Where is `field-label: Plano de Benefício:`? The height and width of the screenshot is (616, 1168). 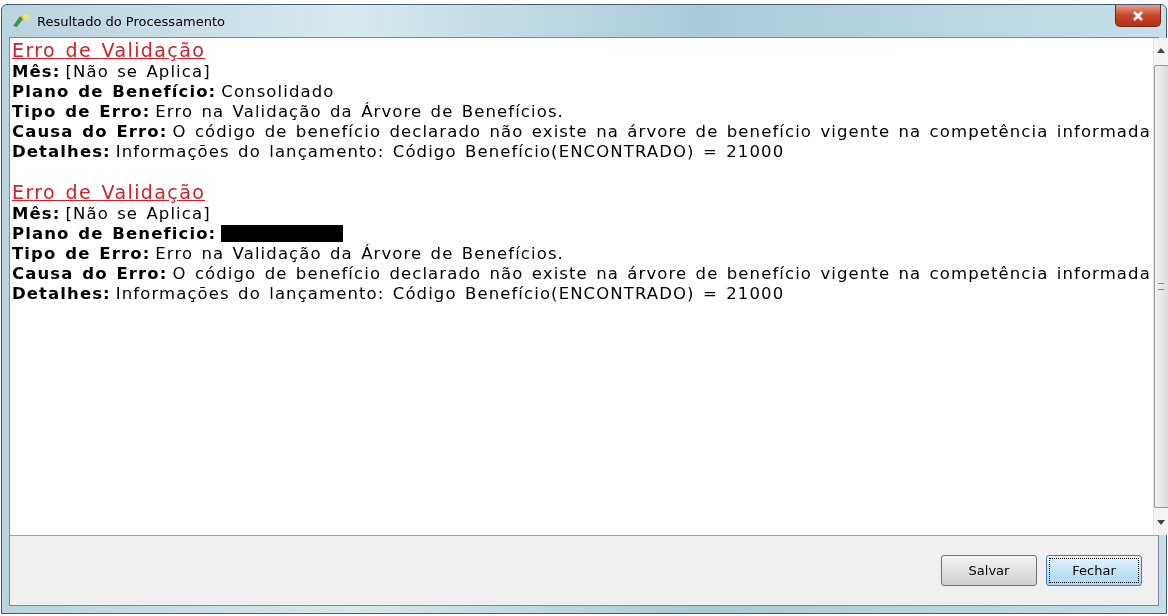
field-label: Plano de Benefício: is located at coordinates (114, 91).